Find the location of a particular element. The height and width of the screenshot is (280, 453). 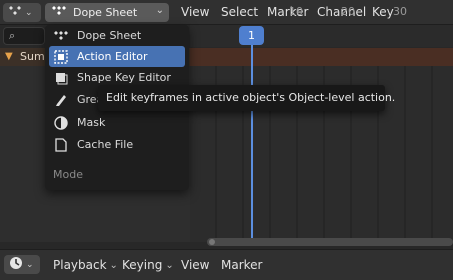

menu-view: View is located at coordinates (195, 12).